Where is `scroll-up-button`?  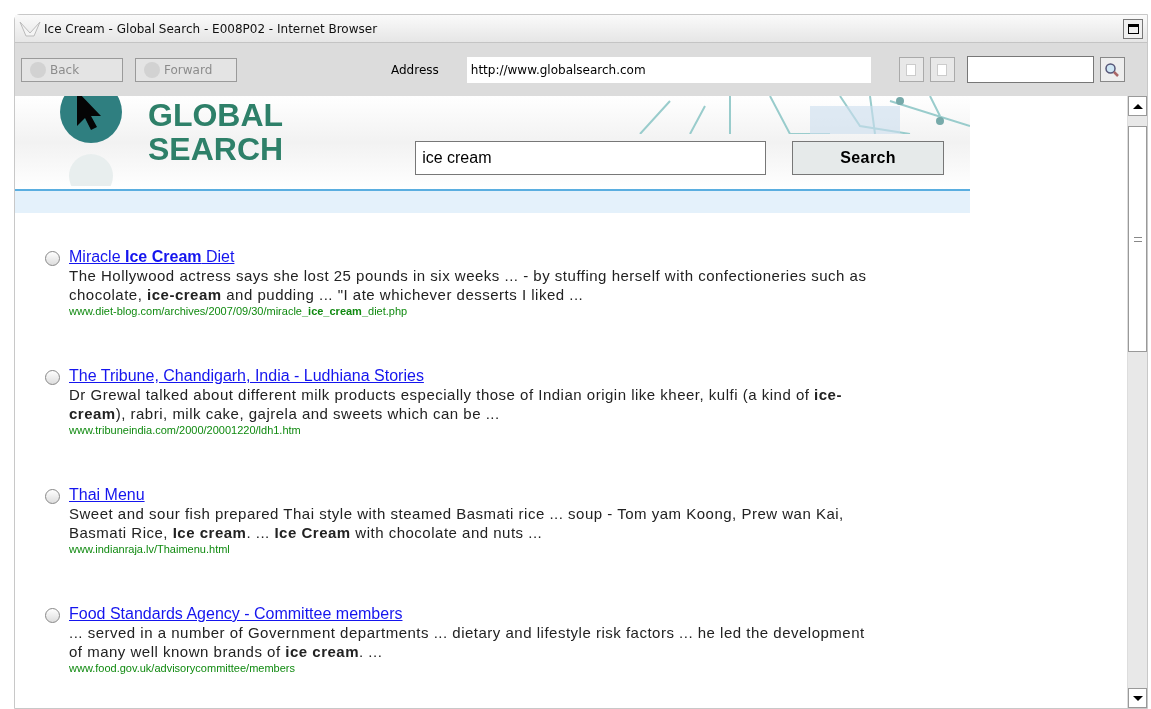 scroll-up-button is located at coordinates (1137, 106).